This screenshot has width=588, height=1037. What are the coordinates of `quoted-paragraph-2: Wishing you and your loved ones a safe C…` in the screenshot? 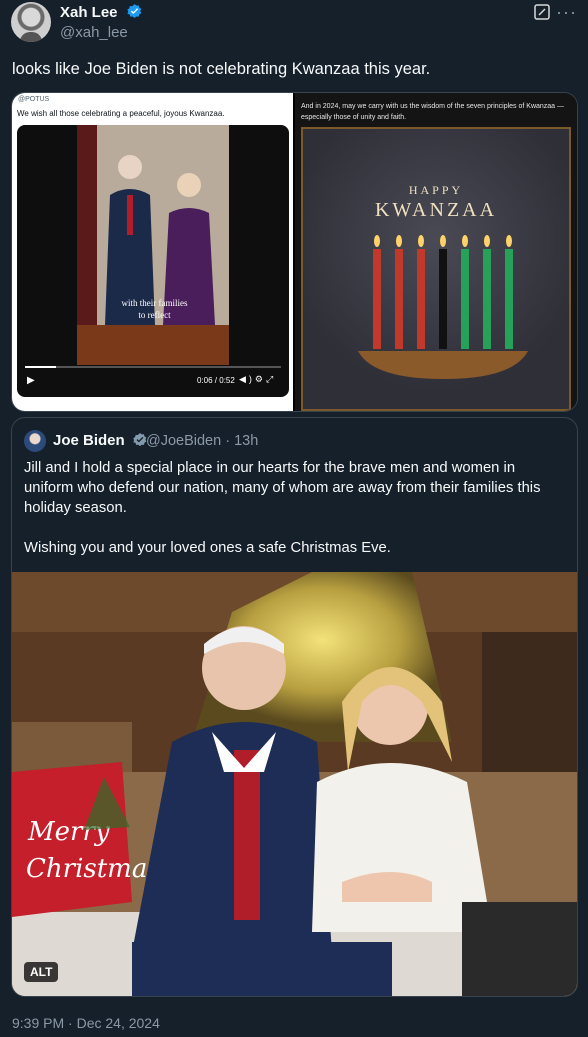 It's located at (207, 548).